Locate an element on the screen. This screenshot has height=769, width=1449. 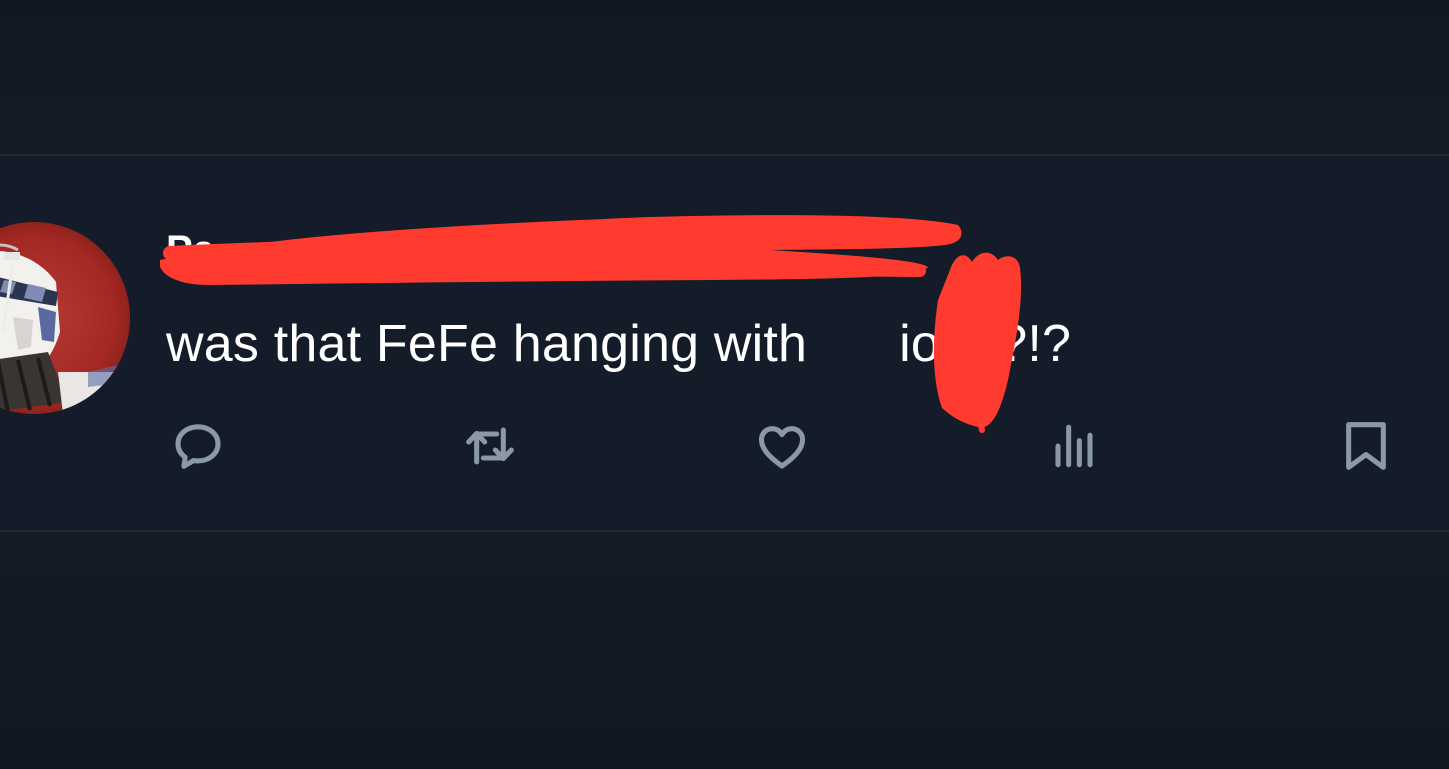
views-icon is located at coordinates (1074, 446).